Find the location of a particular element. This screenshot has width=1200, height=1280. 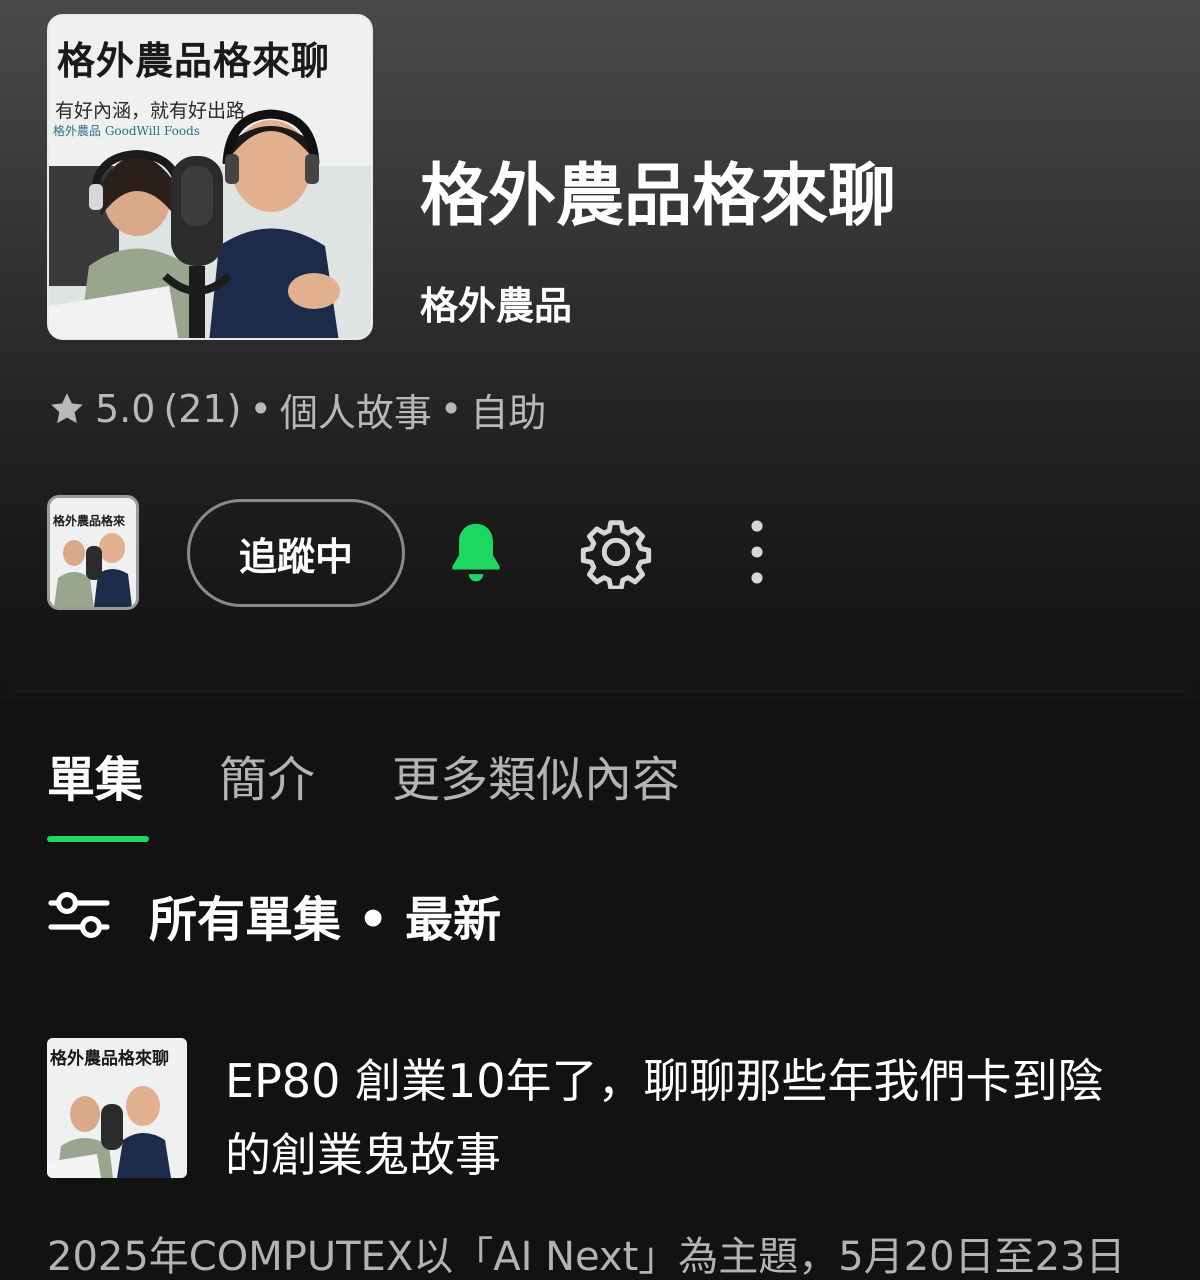

podcast-title: 格外農品格來聊 is located at coordinates (658, 196).